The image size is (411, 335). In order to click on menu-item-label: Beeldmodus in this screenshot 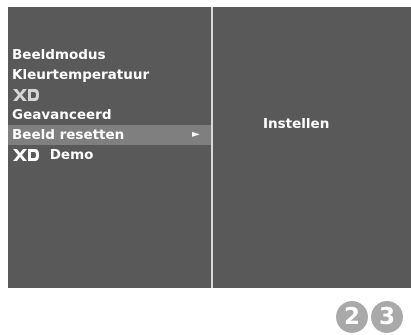, I will do `click(59, 55)`.